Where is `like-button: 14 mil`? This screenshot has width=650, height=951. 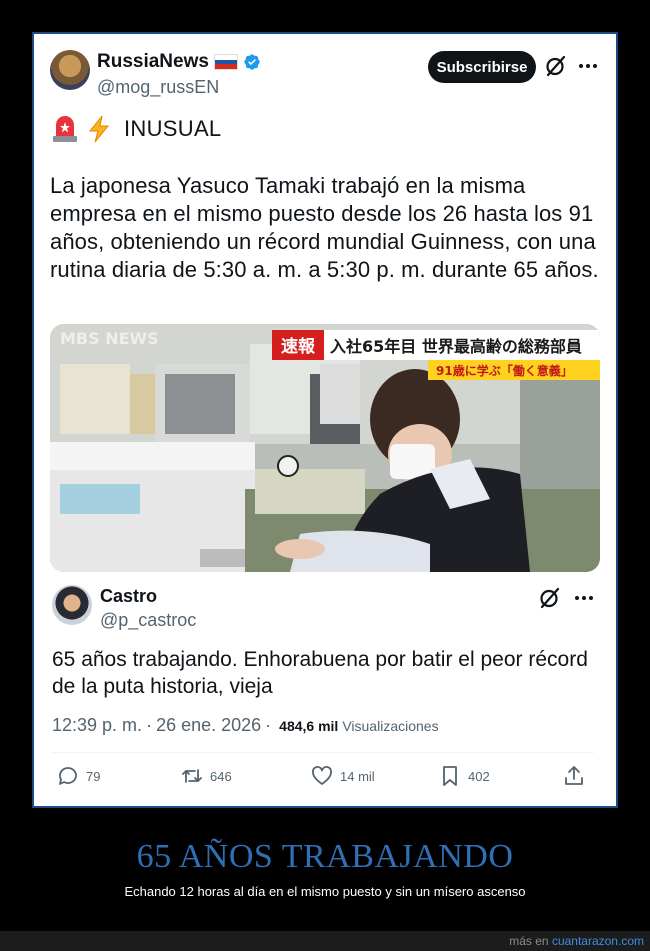 like-button: 14 mil is located at coordinates (342, 776).